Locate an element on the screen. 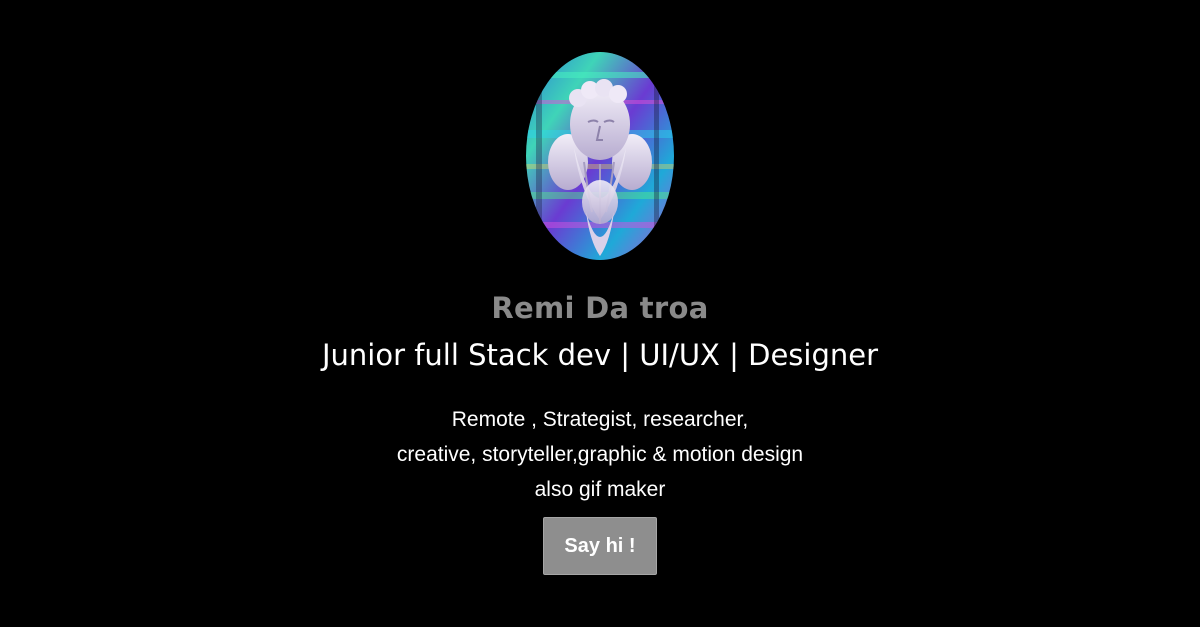  bio-line: also gif maker is located at coordinates (600, 489).